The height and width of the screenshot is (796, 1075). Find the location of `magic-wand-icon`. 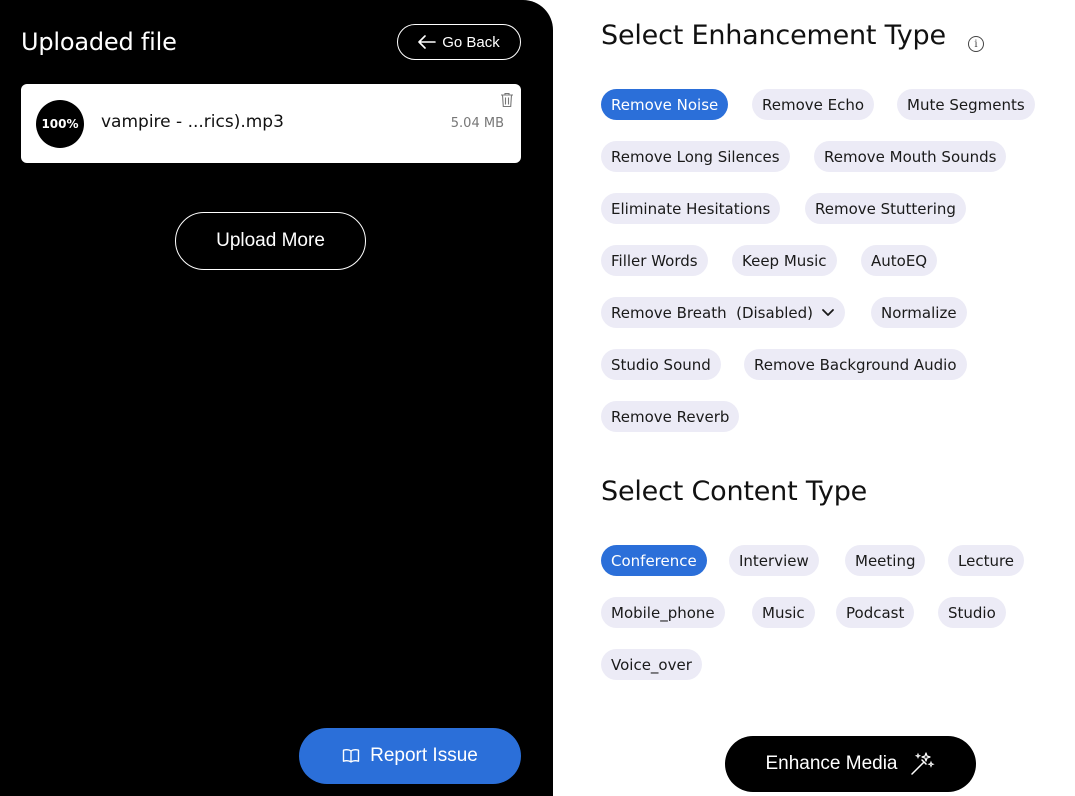

magic-wand-icon is located at coordinates (922, 763).